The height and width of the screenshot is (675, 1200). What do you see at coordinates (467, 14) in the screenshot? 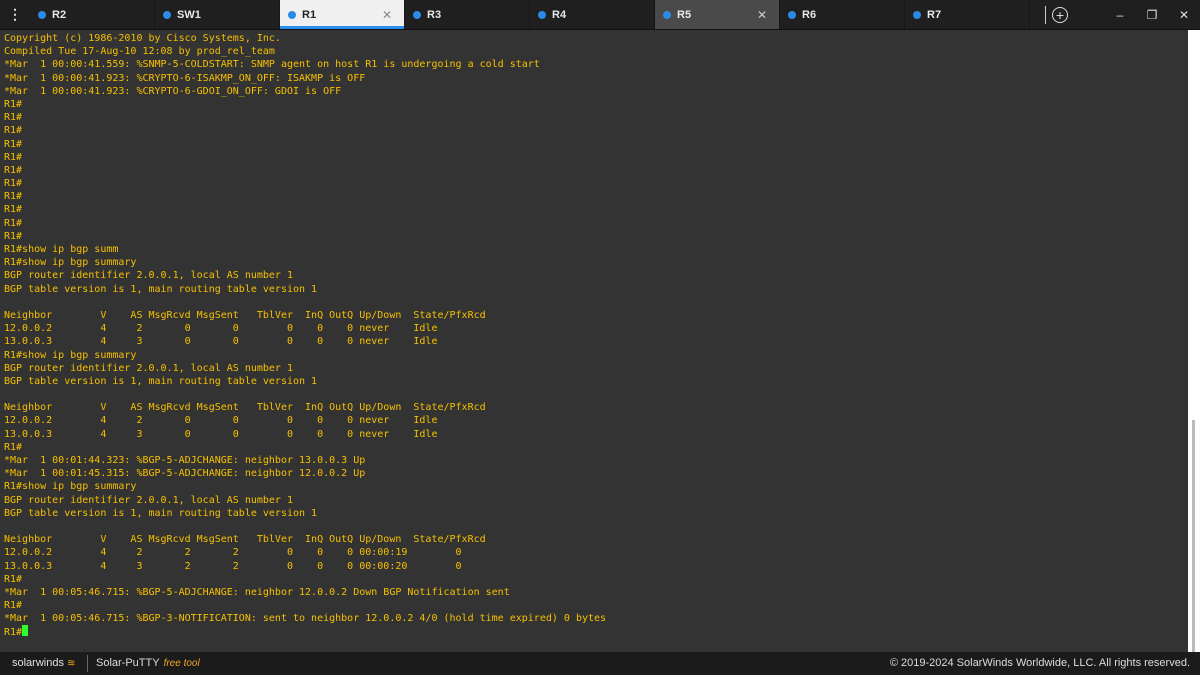
I see `tab-r3: R3` at bounding box center [467, 14].